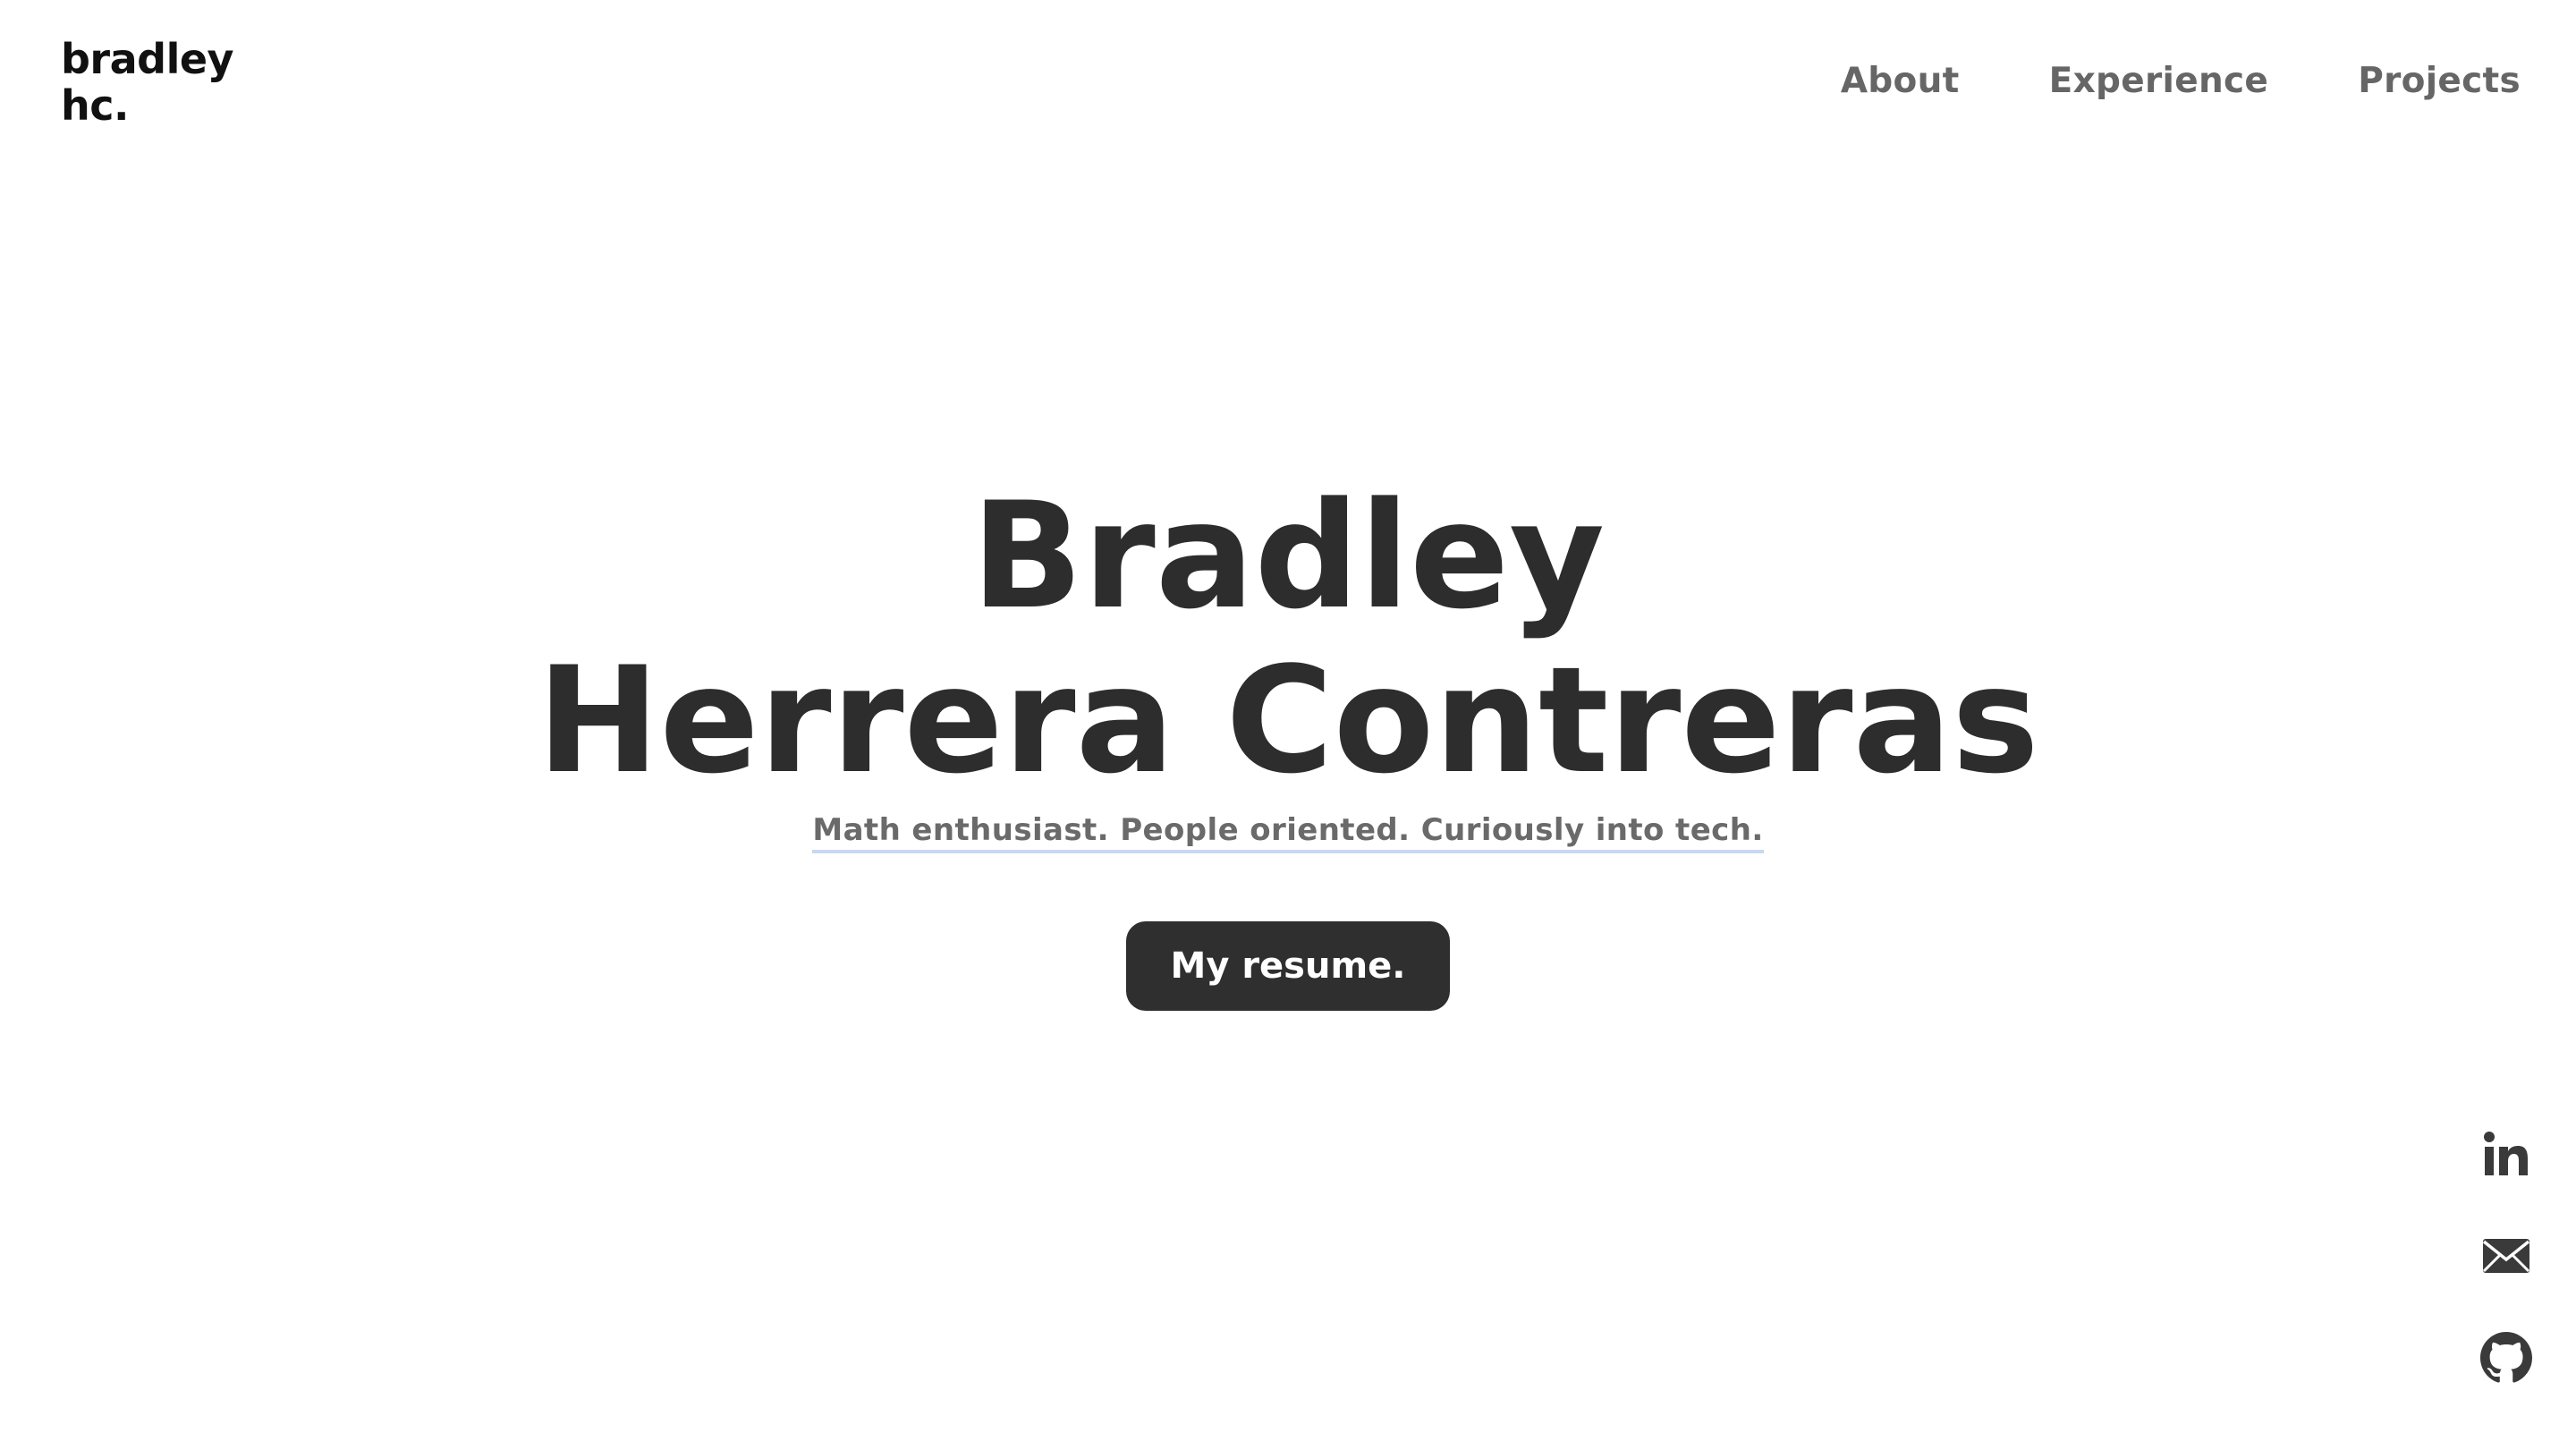  What do you see at coordinates (2506, 1256) in the screenshot?
I see `mail-icon` at bounding box center [2506, 1256].